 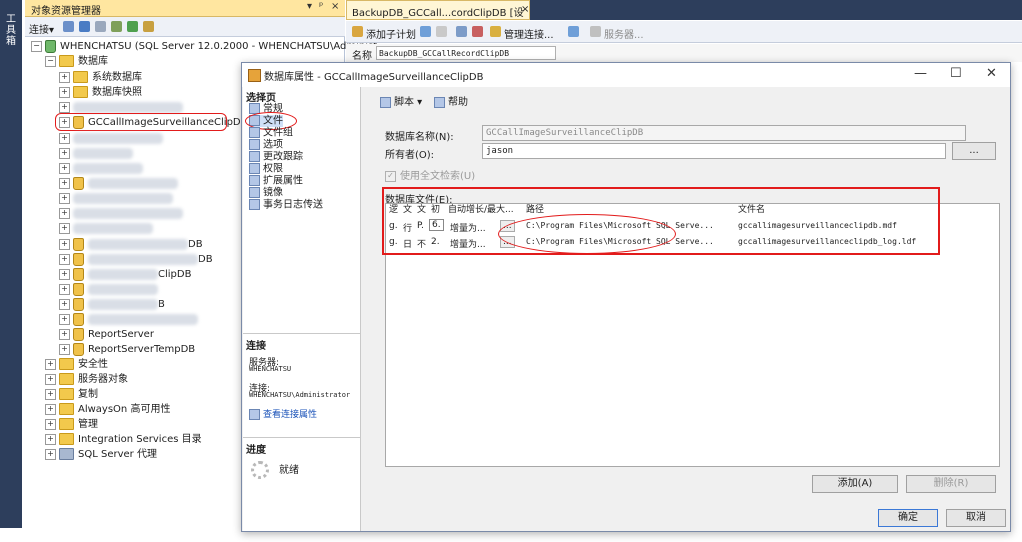 I want to click on refresh-icon, so click(x=132, y=26).